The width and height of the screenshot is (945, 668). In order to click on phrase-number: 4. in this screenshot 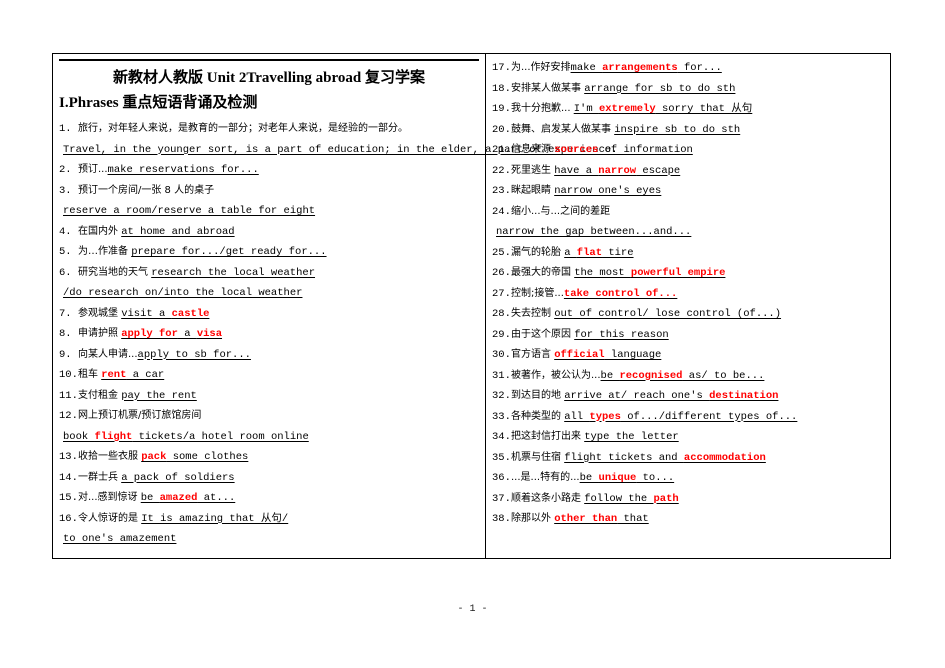, I will do `click(65, 231)`.